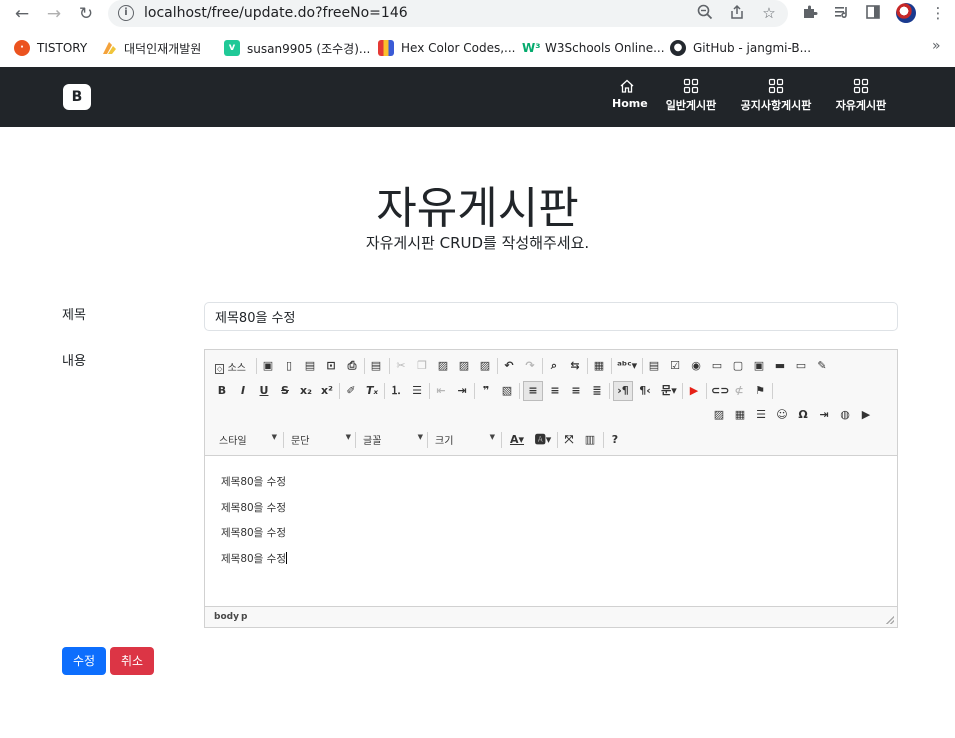 The height and width of the screenshot is (738, 955). What do you see at coordinates (669, 391) in the screenshot?
I see `language-icon: 문▾` at bounding box center [669, 391].